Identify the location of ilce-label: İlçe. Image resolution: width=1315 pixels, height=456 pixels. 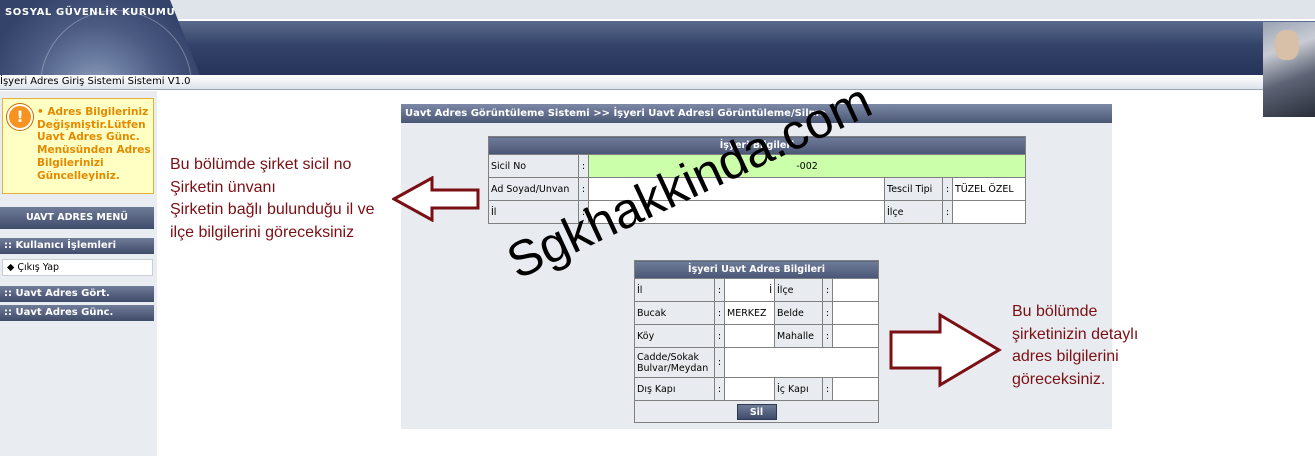
(913, 212).